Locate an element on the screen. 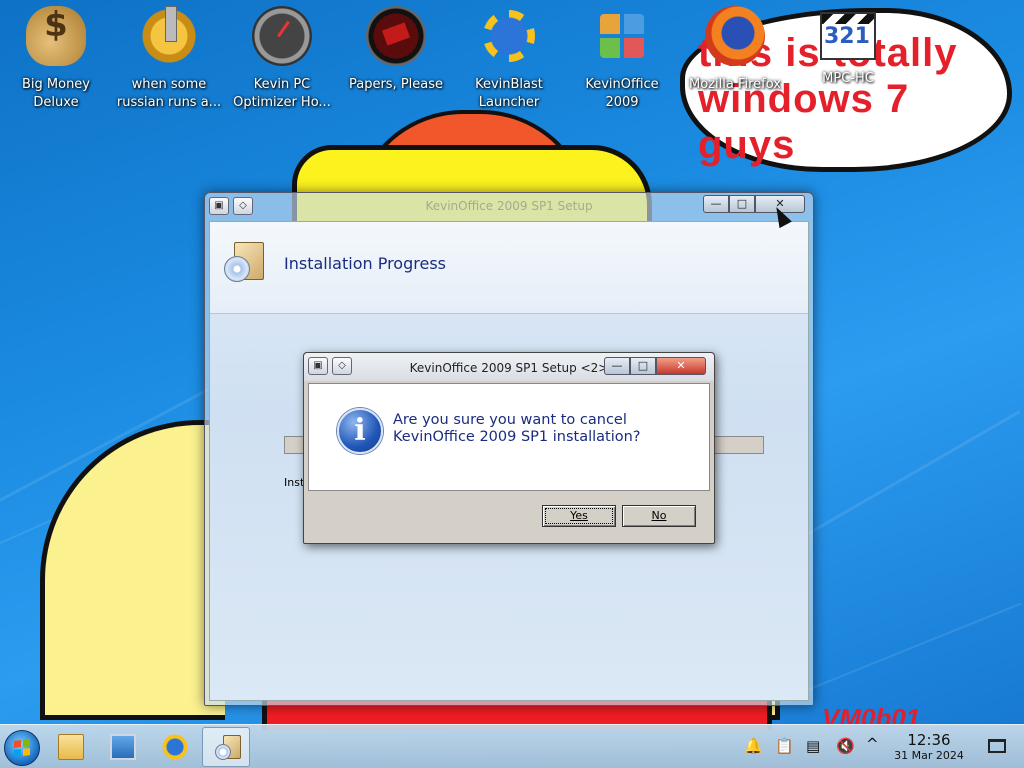 The image size is (1024, 768). firefox-icon is located at coordinates (735, 36).